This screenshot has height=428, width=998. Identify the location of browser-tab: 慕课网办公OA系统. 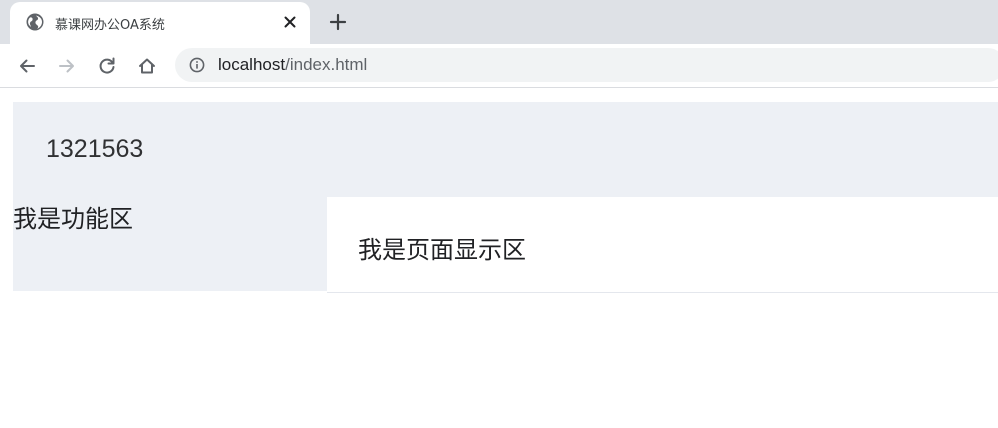
(160, 23).